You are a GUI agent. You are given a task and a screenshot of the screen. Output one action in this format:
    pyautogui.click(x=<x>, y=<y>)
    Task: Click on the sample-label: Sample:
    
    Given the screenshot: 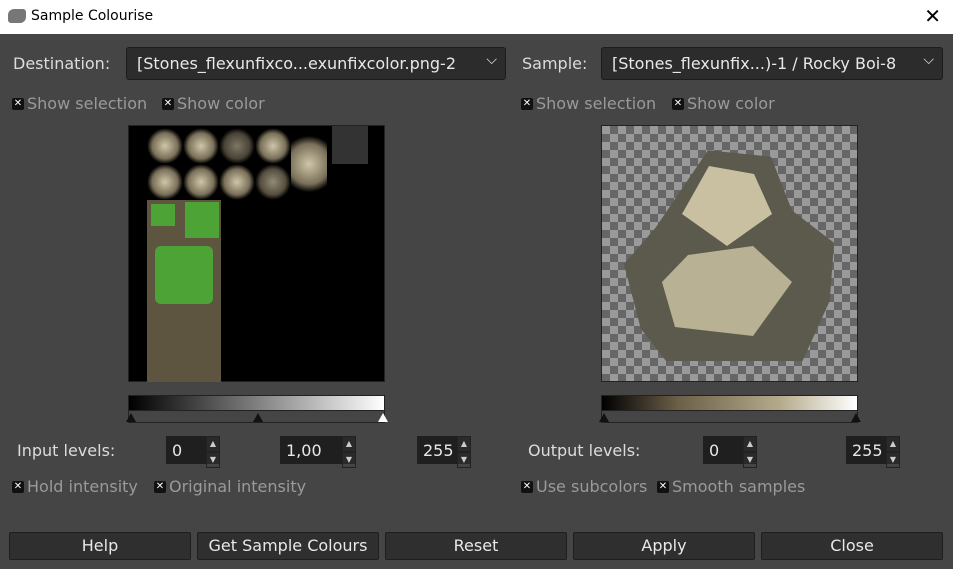 What is the action you would take?
    pyautogui.click(x=555, y=63)
    